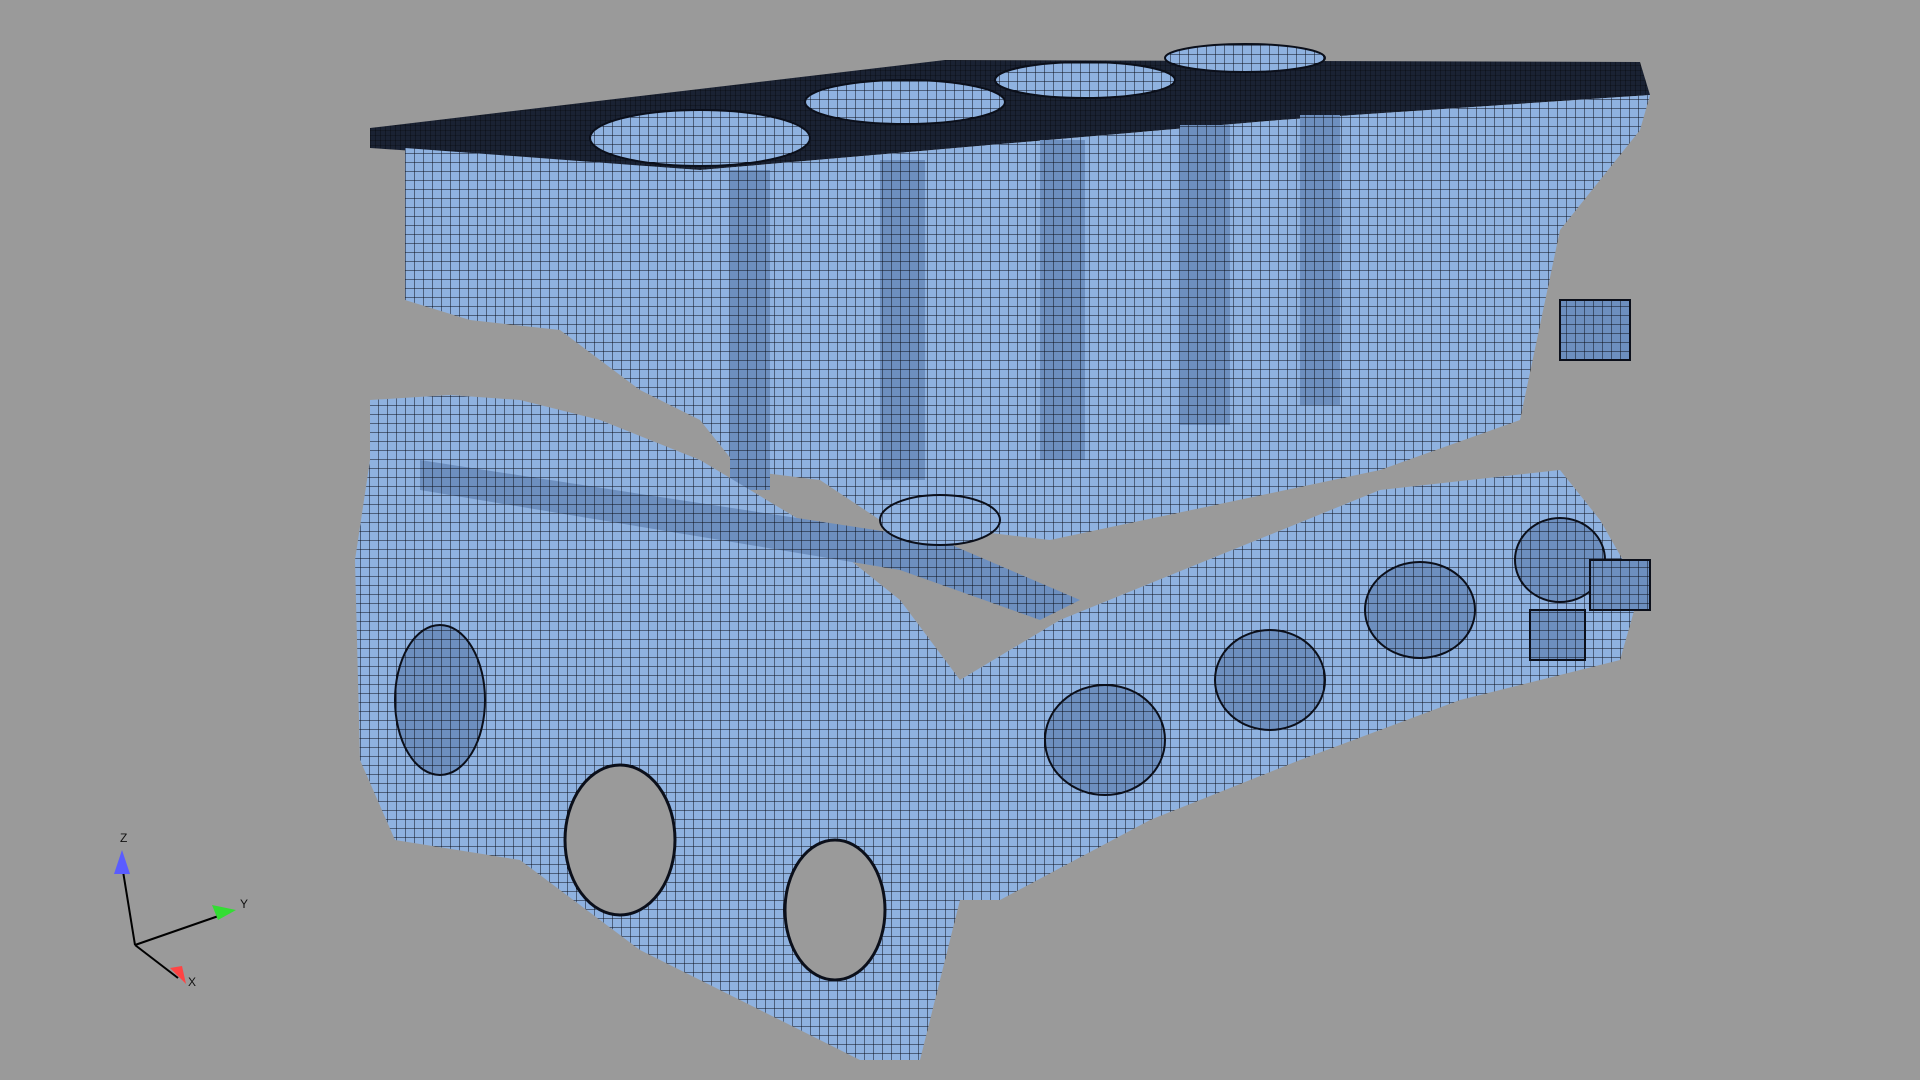 The width and height of the screenshot is (1920, 1080). Describe the element at coordinates (128, 905) in the screenshot. I see `z-axis-line` at that location.